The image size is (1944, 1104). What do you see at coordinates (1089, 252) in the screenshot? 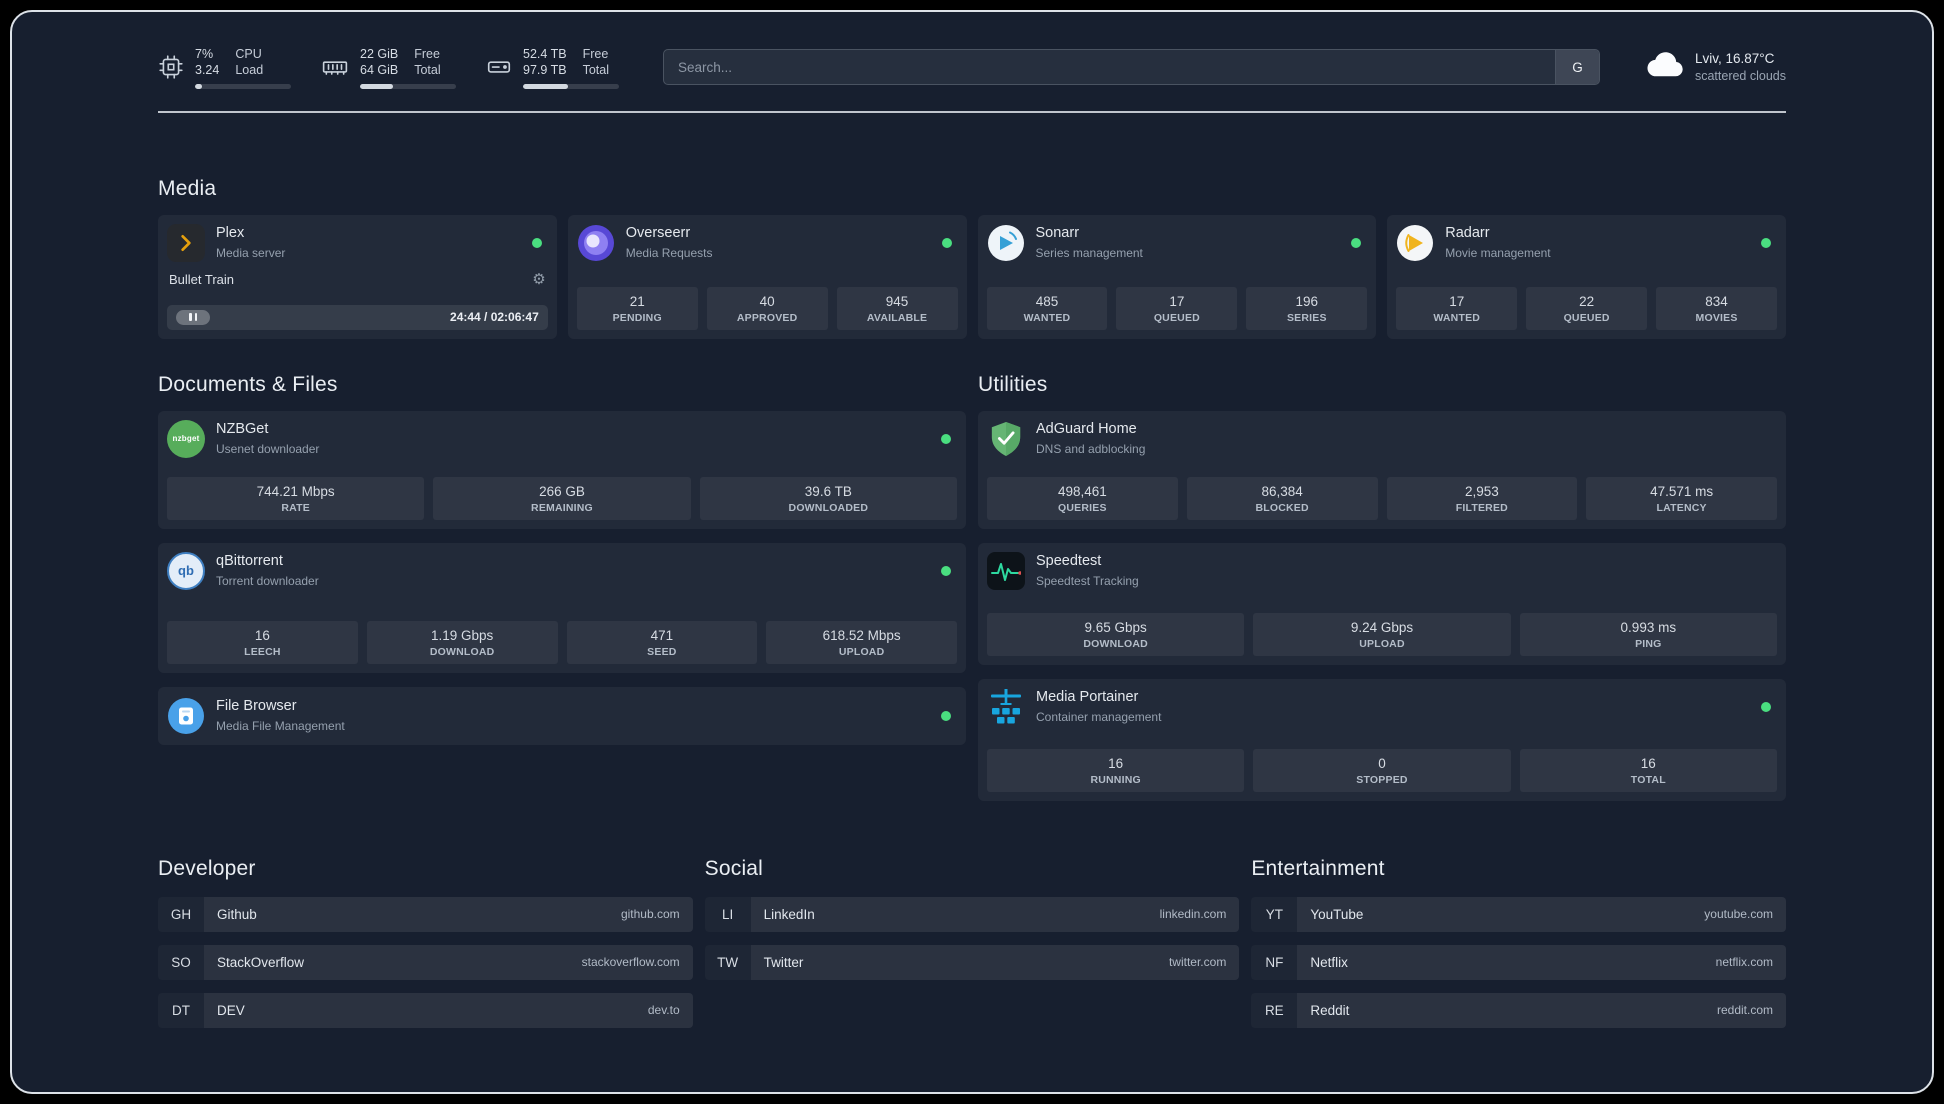
I see `sonarr-description: Series management` at bounding box center [1089, 252].